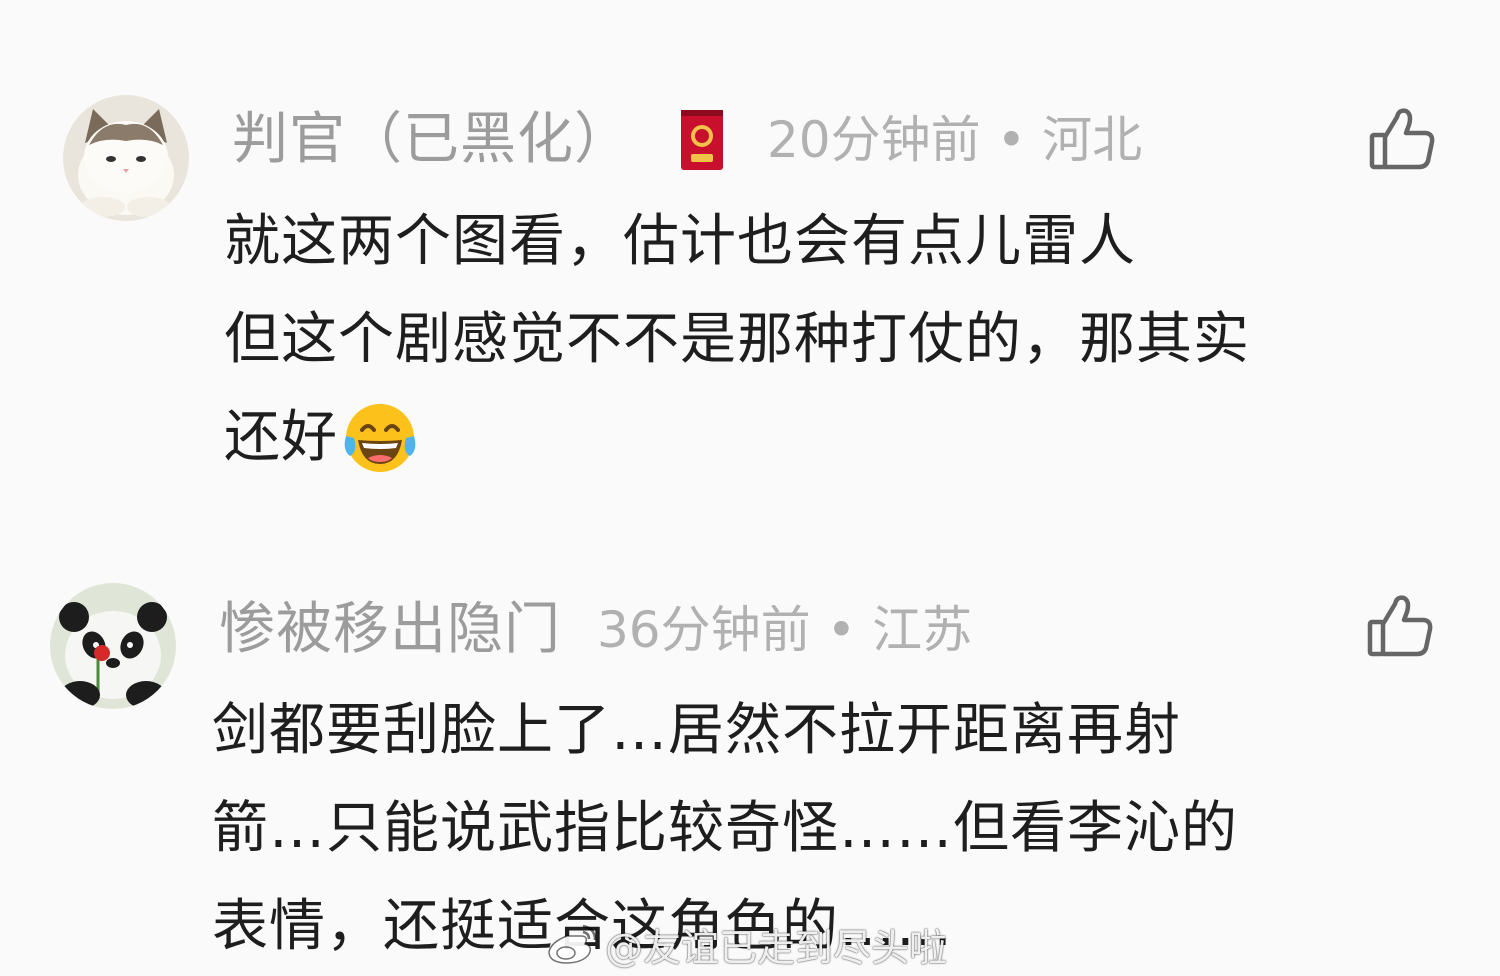  I want to click on comment-meta: 20分钟前 • 河北, so click(954, 140).